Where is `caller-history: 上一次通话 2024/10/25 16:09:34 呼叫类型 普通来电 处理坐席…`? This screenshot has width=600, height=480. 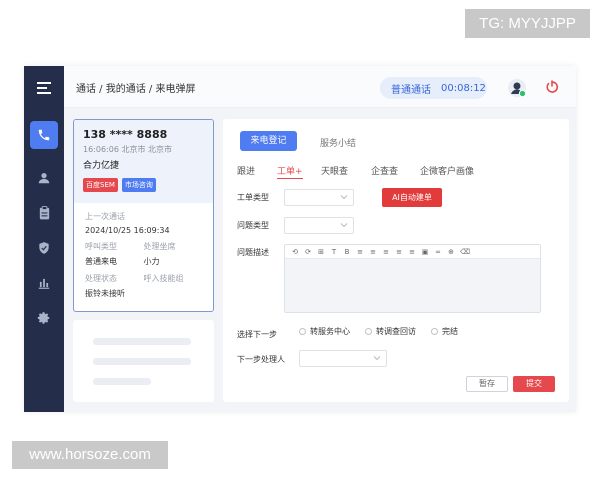 caller-history: 上一次通话 2024/10/25 16:09:34 呼叫类型 普通来电 处理坐席… is located at coordinates (143, 255).